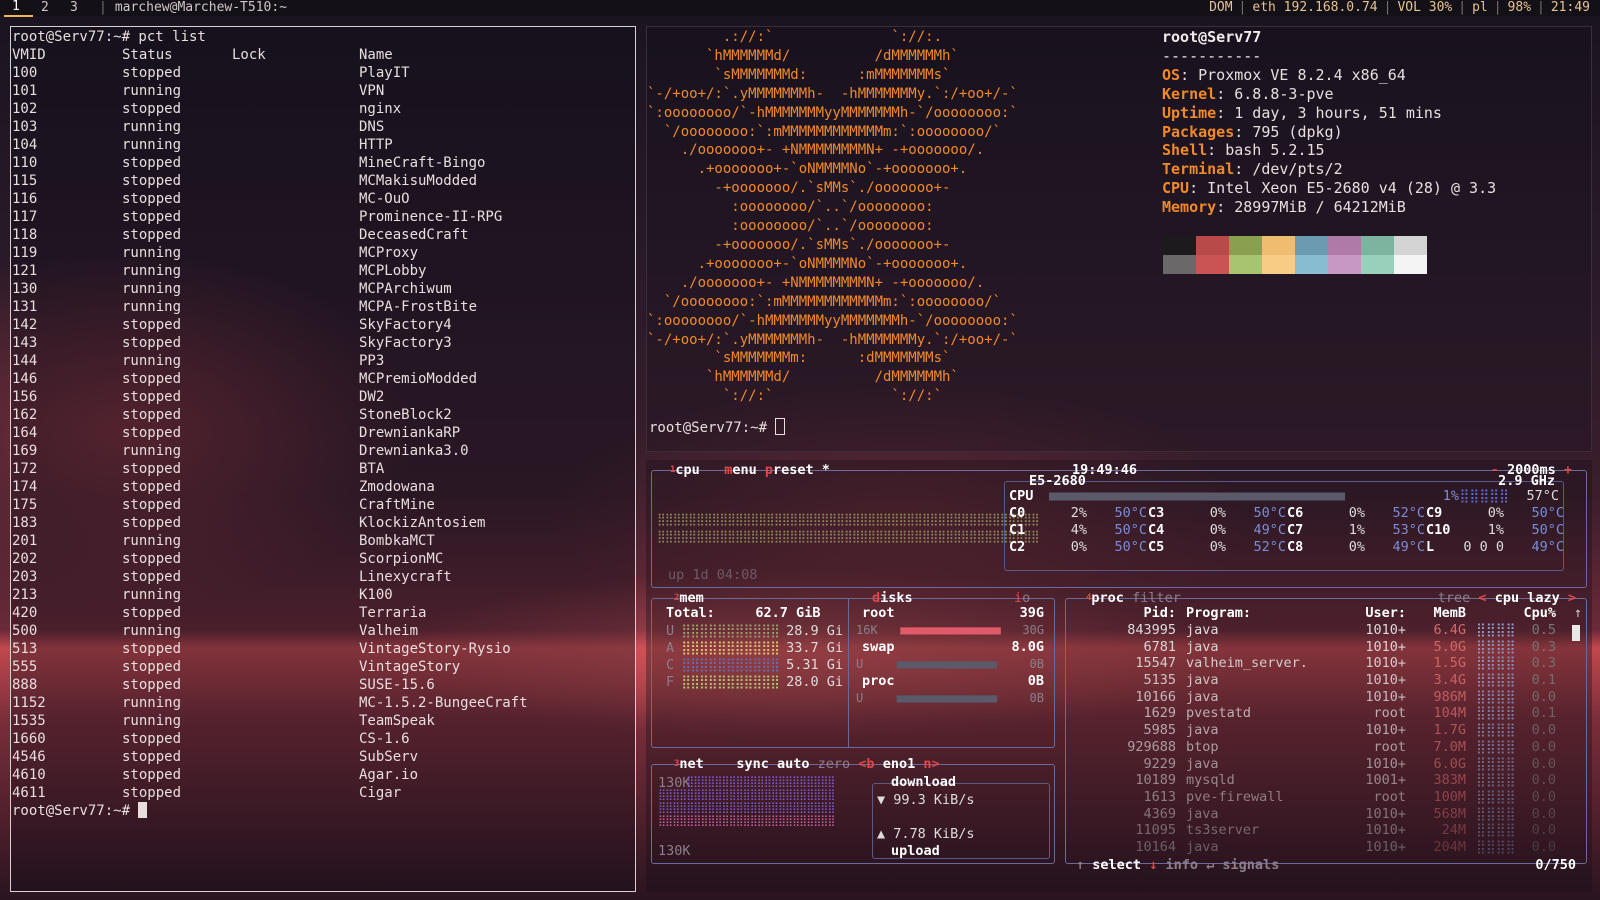  I want to click on signals-label: signals, so click(1250, 865).